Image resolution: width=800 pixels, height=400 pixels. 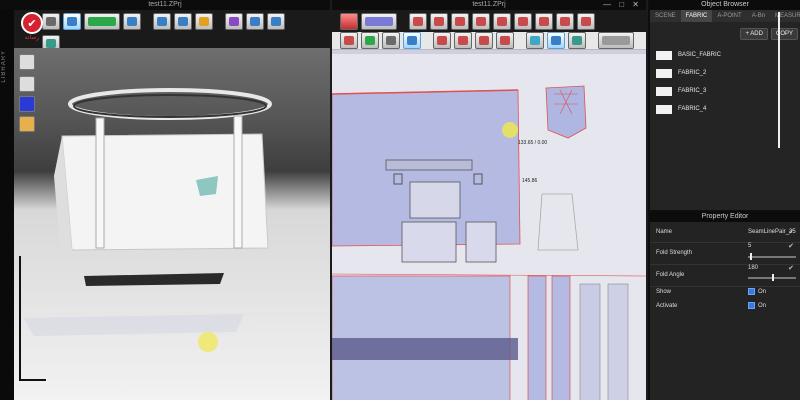 What do you see at coordinates (785, 16) in the screenshot?
I see `tab-measure: MEASURE` at bounding box center [785, 16].